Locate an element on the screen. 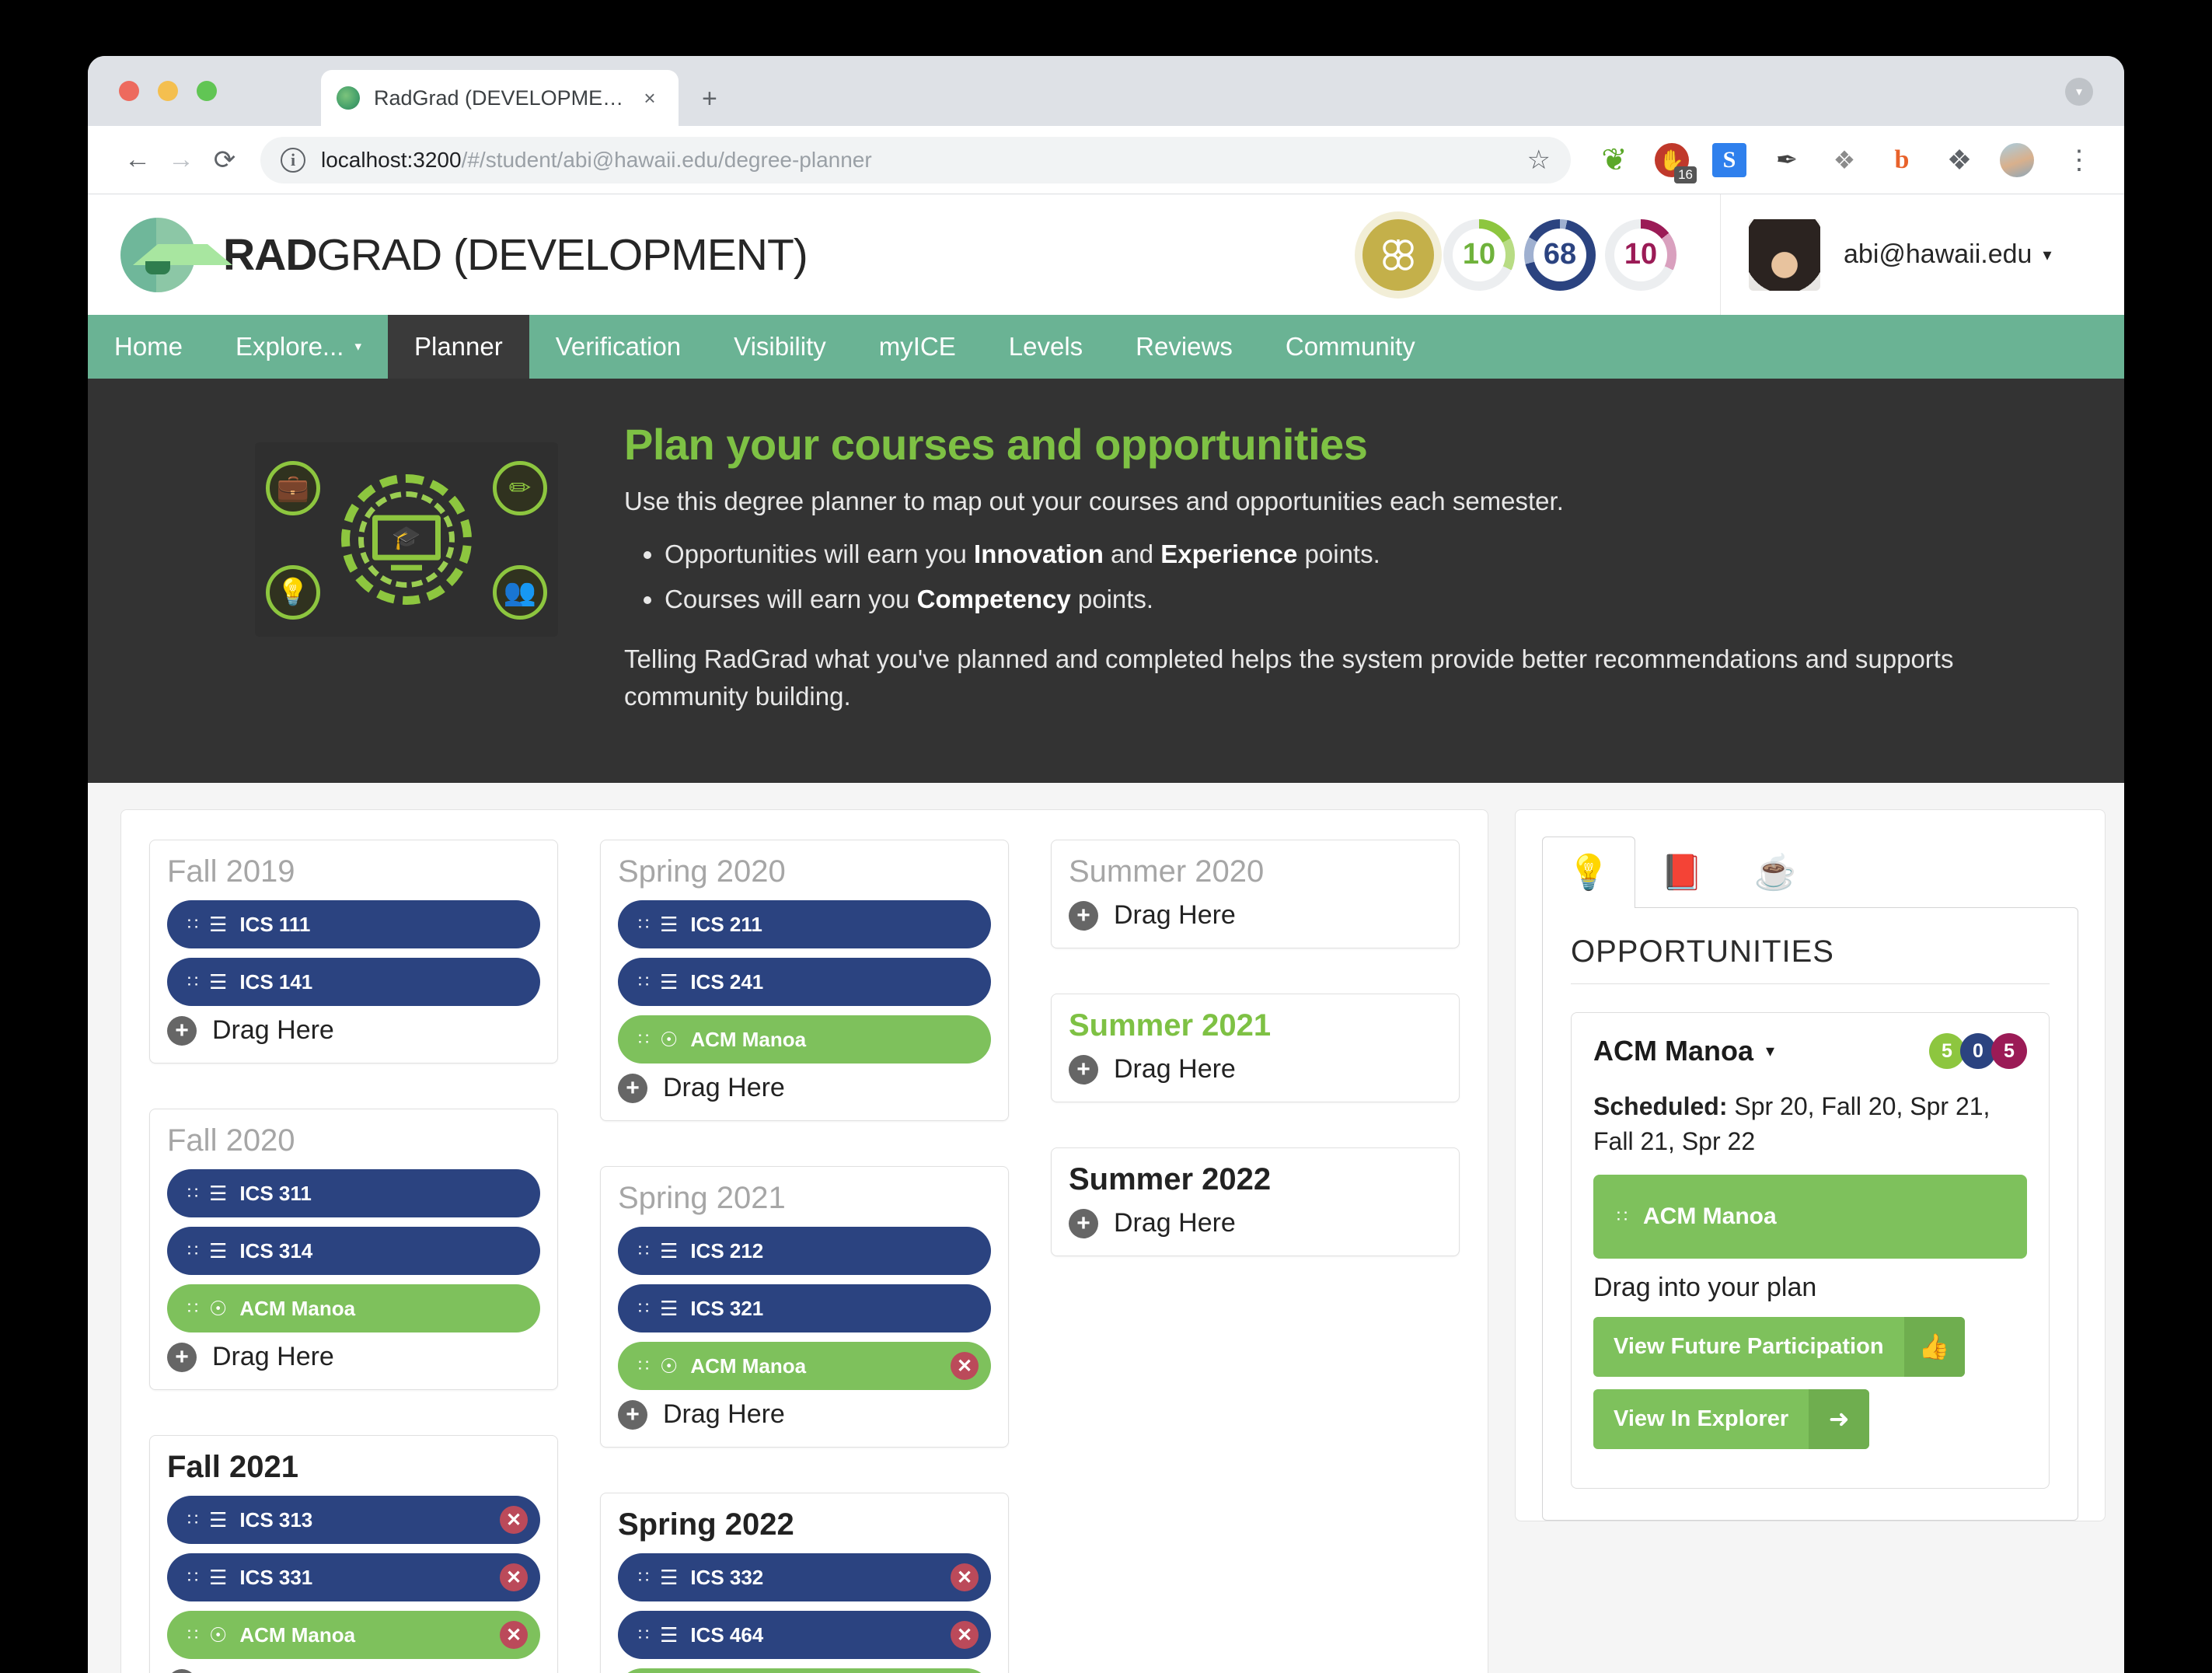  ublock-extension-icon: ✋ 16 is located at coordinates (1676, 163).